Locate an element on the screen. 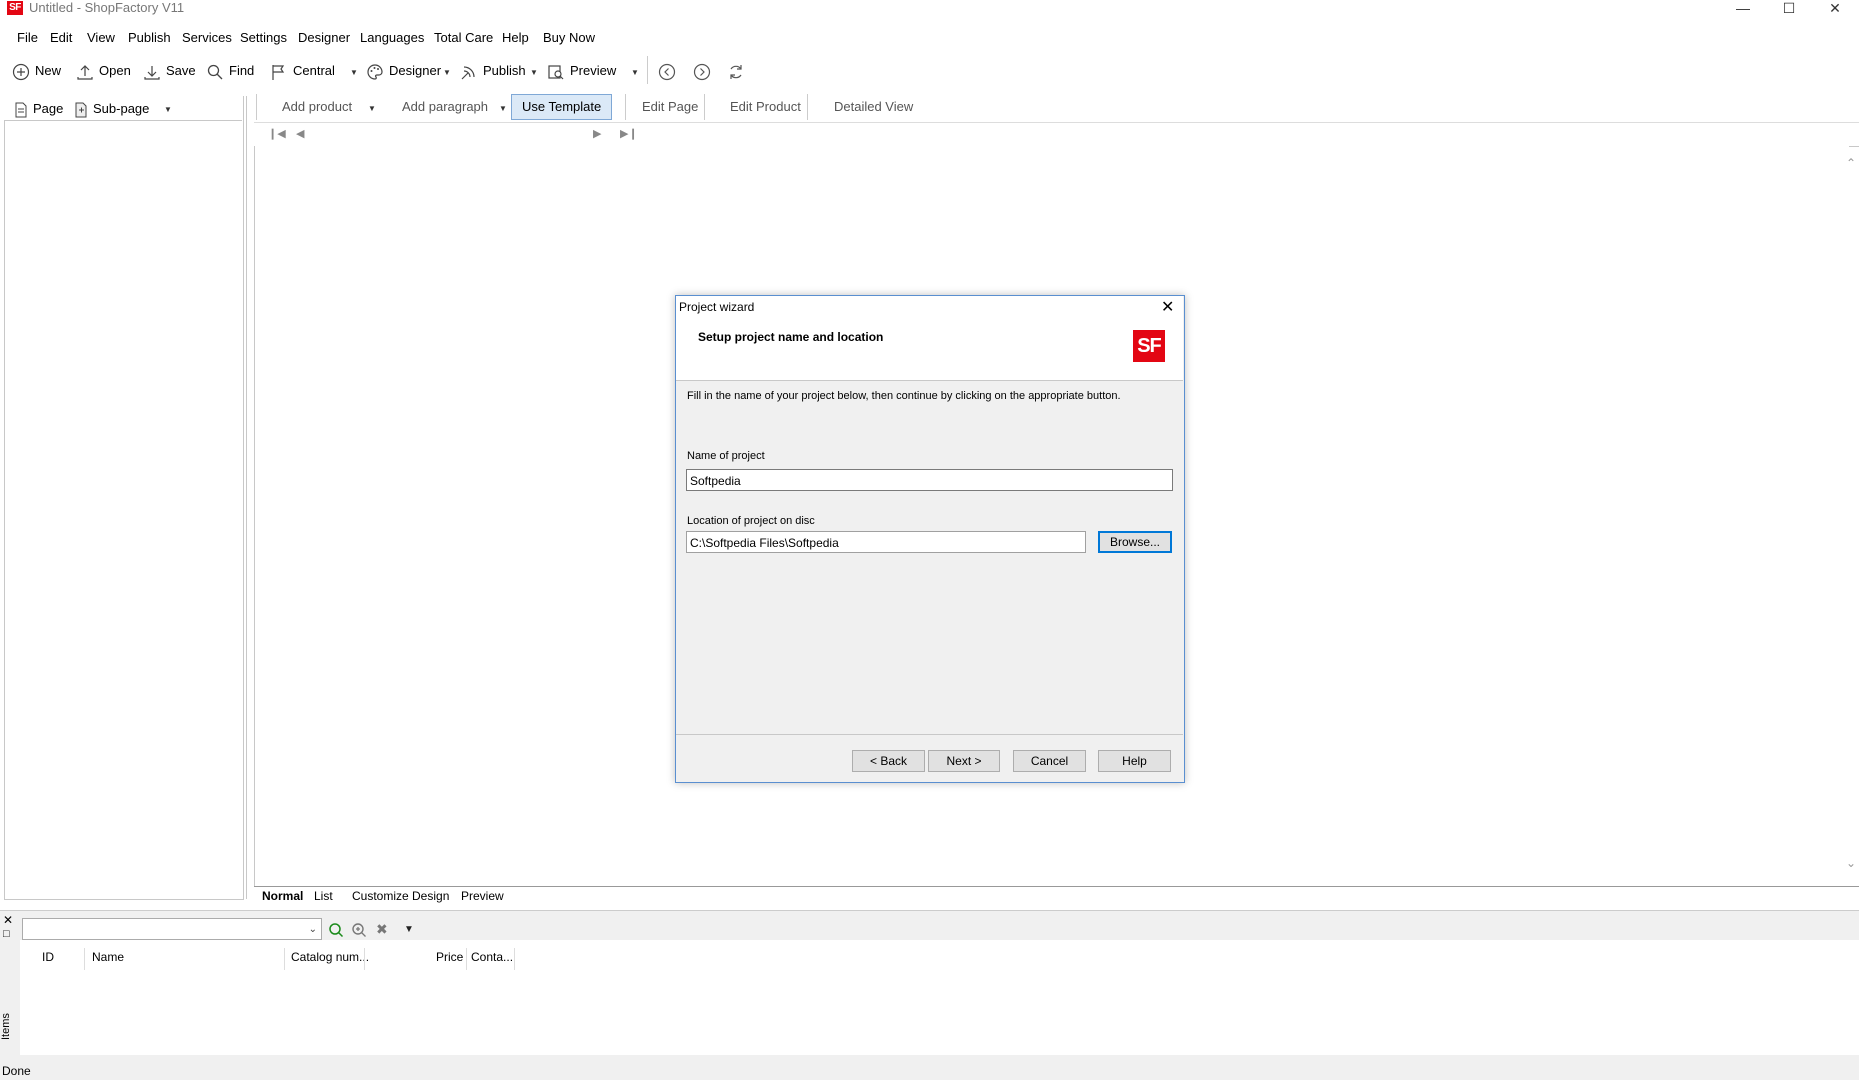  close-panel-icon: ✕ is located at coordinates (8, 920).